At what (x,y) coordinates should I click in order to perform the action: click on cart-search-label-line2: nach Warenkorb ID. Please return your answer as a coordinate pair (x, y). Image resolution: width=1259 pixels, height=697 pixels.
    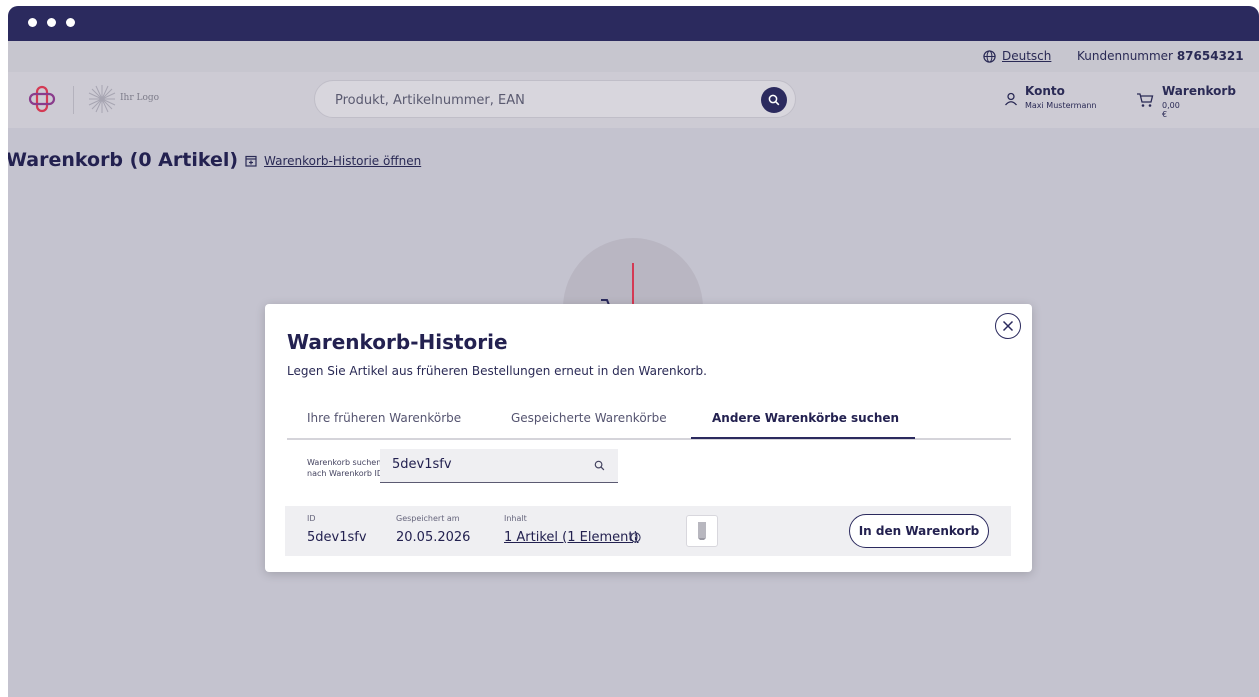
    Looking at the image, I should click on (345, 473).